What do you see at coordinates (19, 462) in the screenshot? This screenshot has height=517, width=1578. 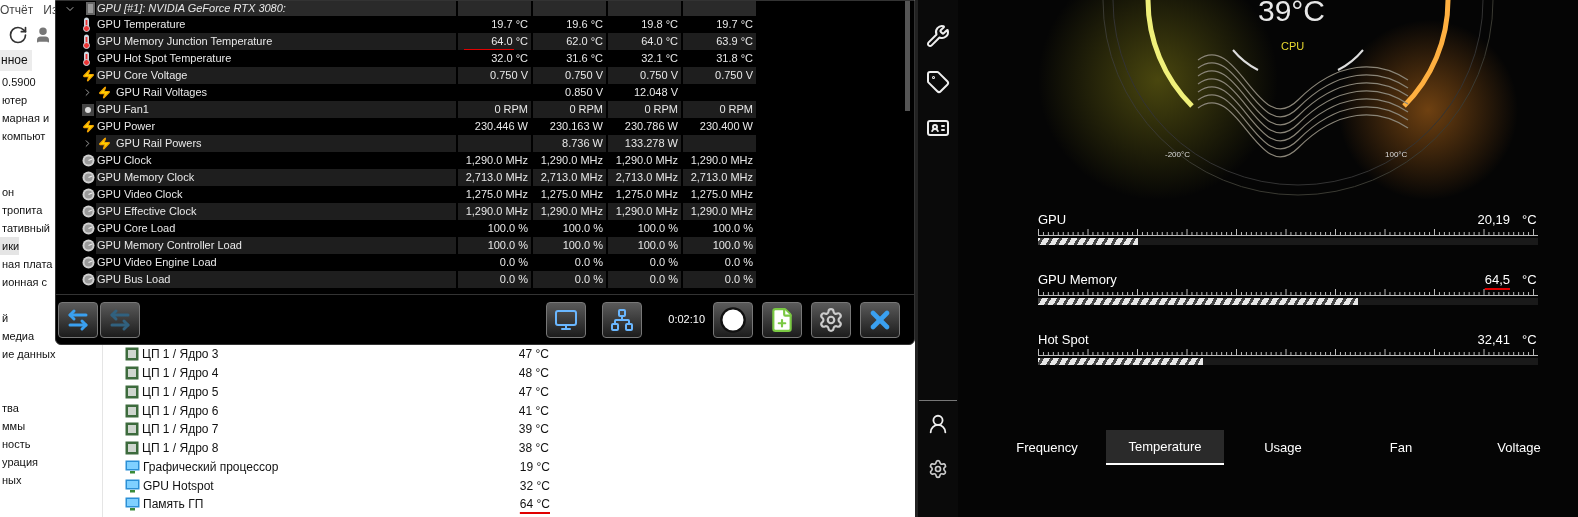 I see `sidebar-item: урация` at bounding box center [19, 462].